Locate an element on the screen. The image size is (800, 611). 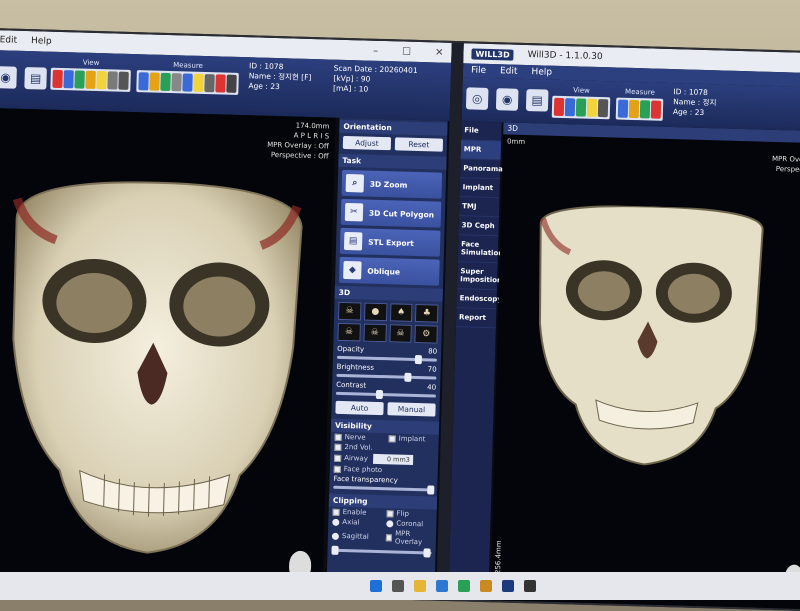
menu-edit-r: Edit is located at coordinates (509, 71).